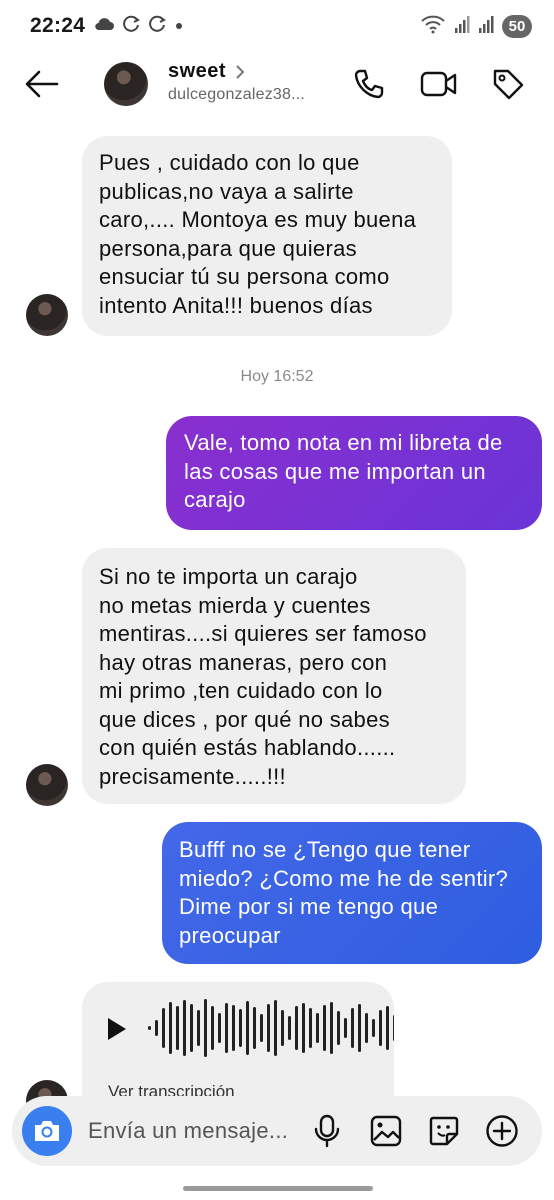  I want to click on video-call-button, so click(439, 84).